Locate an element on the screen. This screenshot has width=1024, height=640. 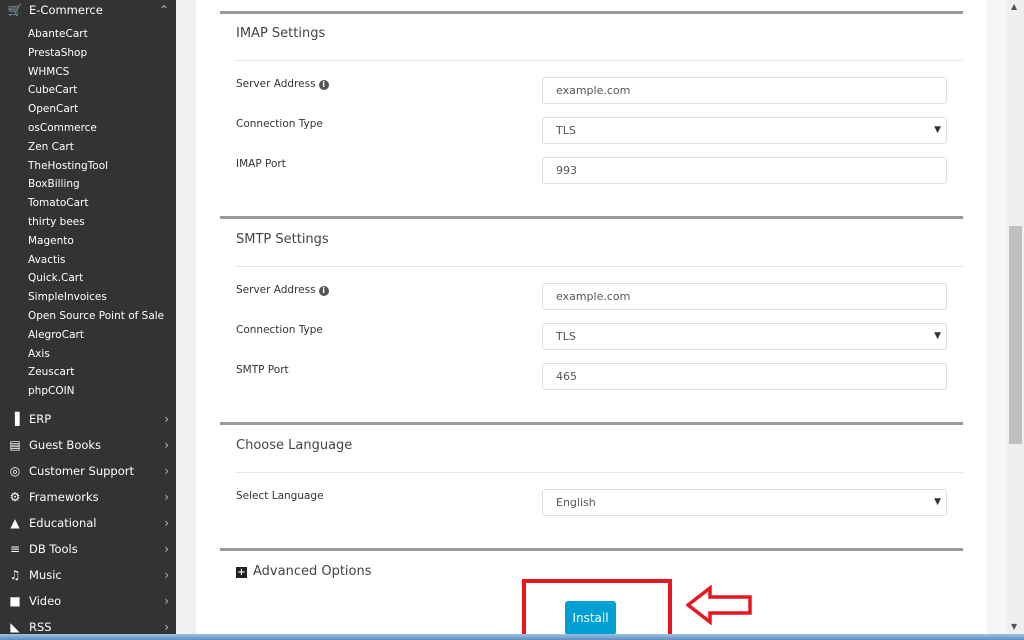
sidebar-category-video: ■ Video › is located at coordinates (90, 601).